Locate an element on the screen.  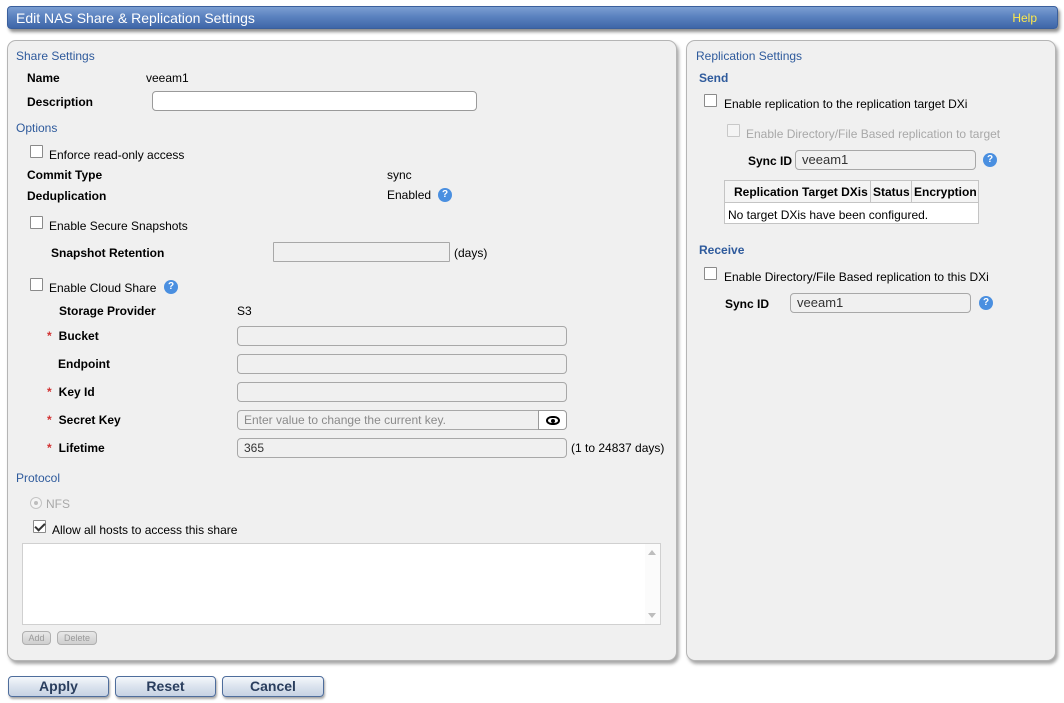
lifetime-label: * Lifetime is located at coordinates (76, 448).